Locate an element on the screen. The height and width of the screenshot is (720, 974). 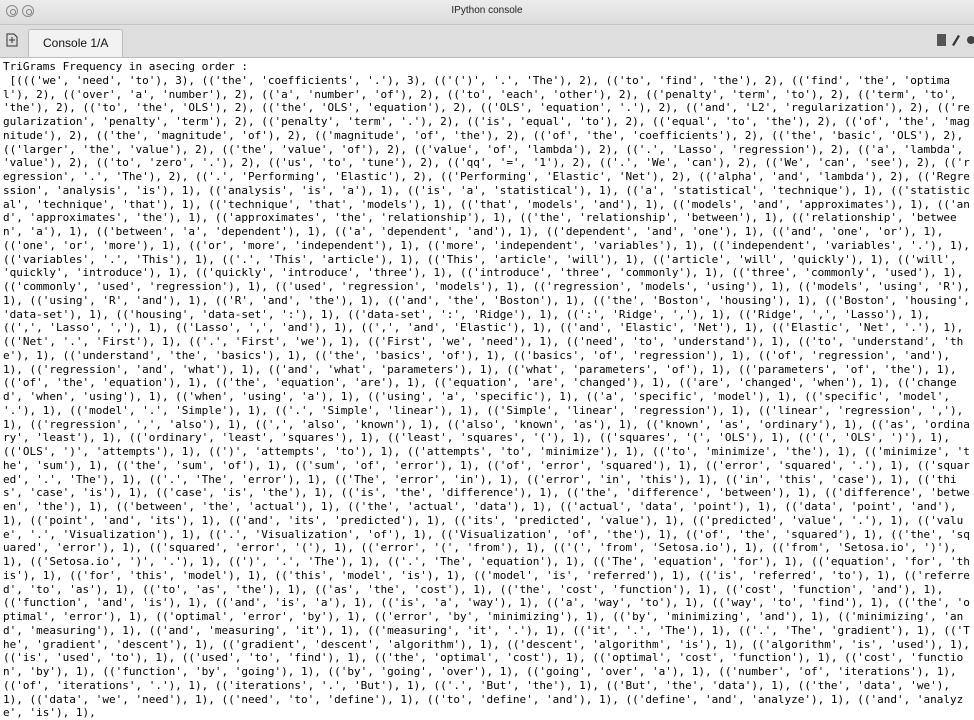
browse-tabs-icon is located at coordinates (12, 40).